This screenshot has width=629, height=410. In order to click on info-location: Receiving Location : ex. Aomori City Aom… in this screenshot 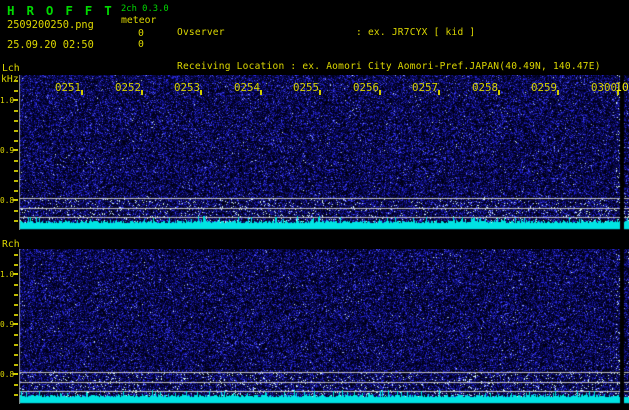, I will do `click(389, 67)`.